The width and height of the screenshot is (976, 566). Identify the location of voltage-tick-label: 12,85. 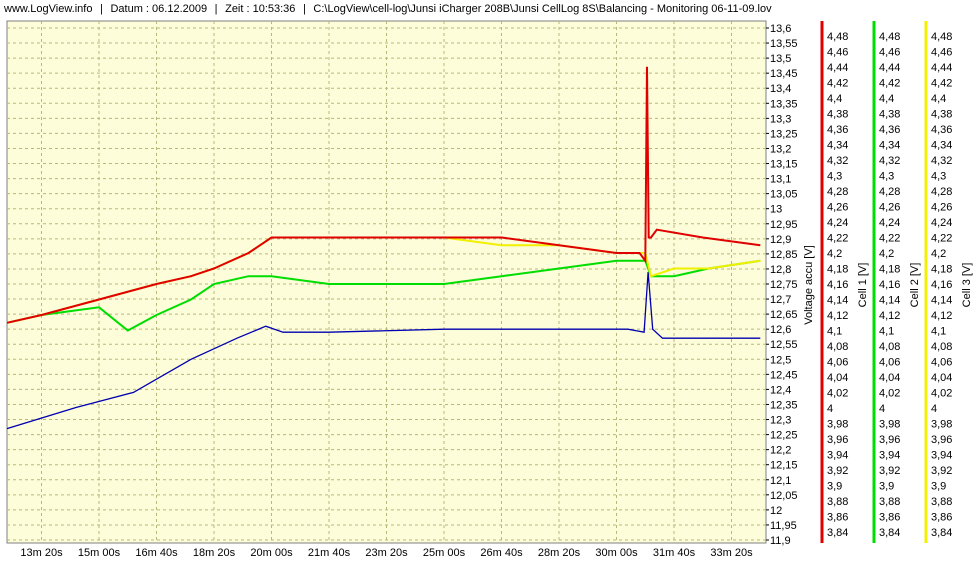
(784, 255).